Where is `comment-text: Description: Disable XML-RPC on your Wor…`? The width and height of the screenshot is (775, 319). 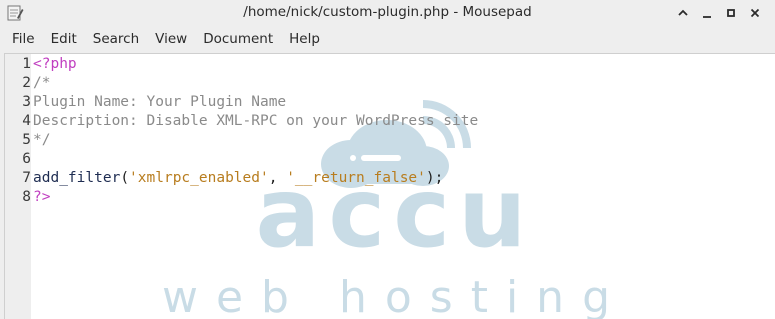 comment-text: Description: Disable XML-RPC on your Wor… is located at coordinates (256, 121).